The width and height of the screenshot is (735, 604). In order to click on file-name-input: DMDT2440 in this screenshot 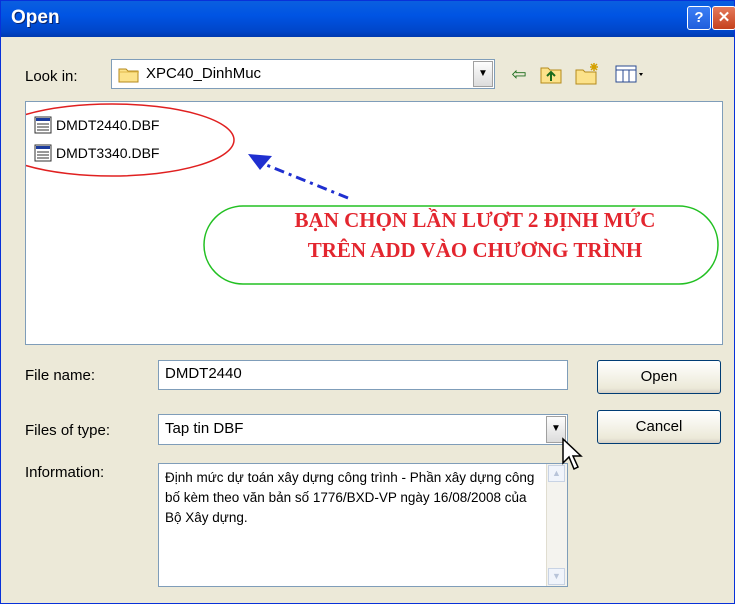, I will do `click(363, 375)`.